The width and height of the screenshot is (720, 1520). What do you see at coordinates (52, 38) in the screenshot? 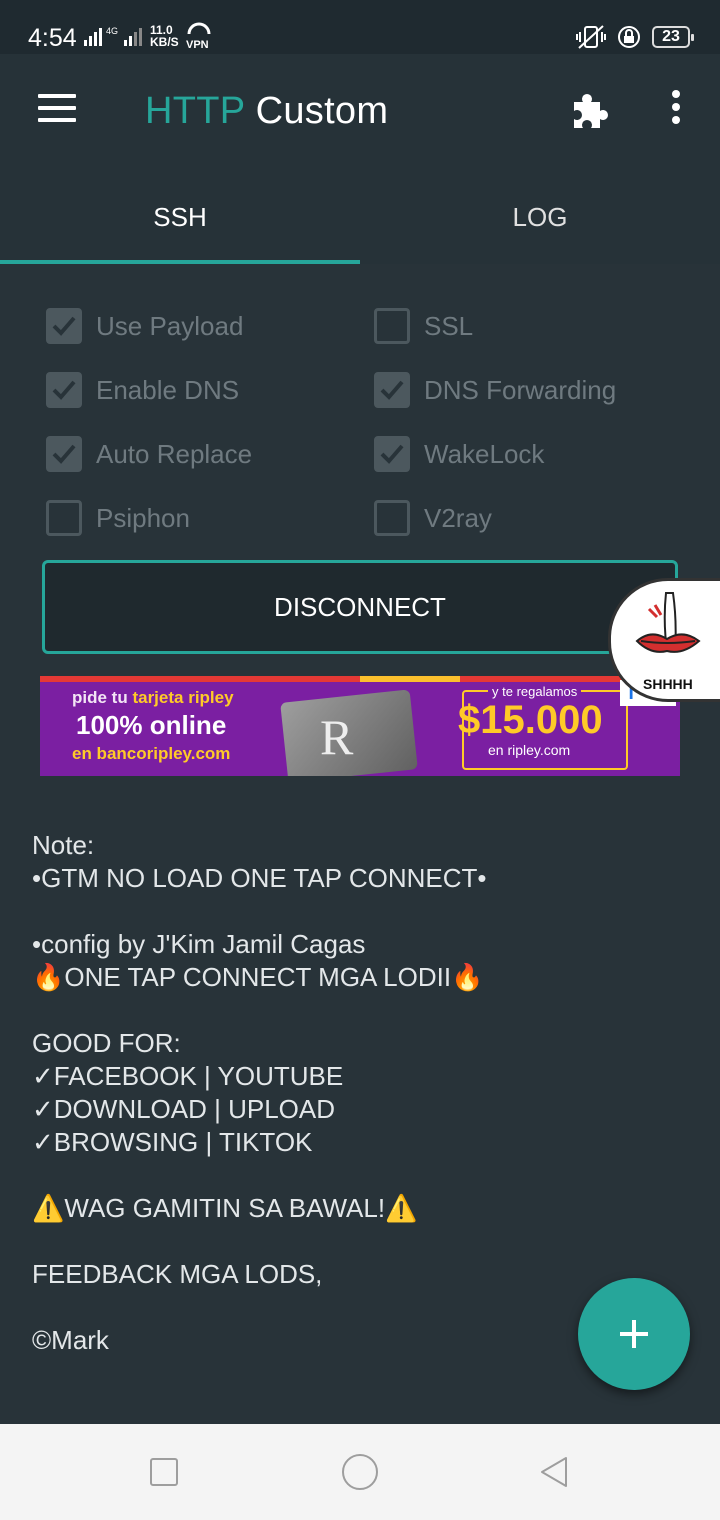
I see `status-time: 4:54` at bounding box center [52, 38].